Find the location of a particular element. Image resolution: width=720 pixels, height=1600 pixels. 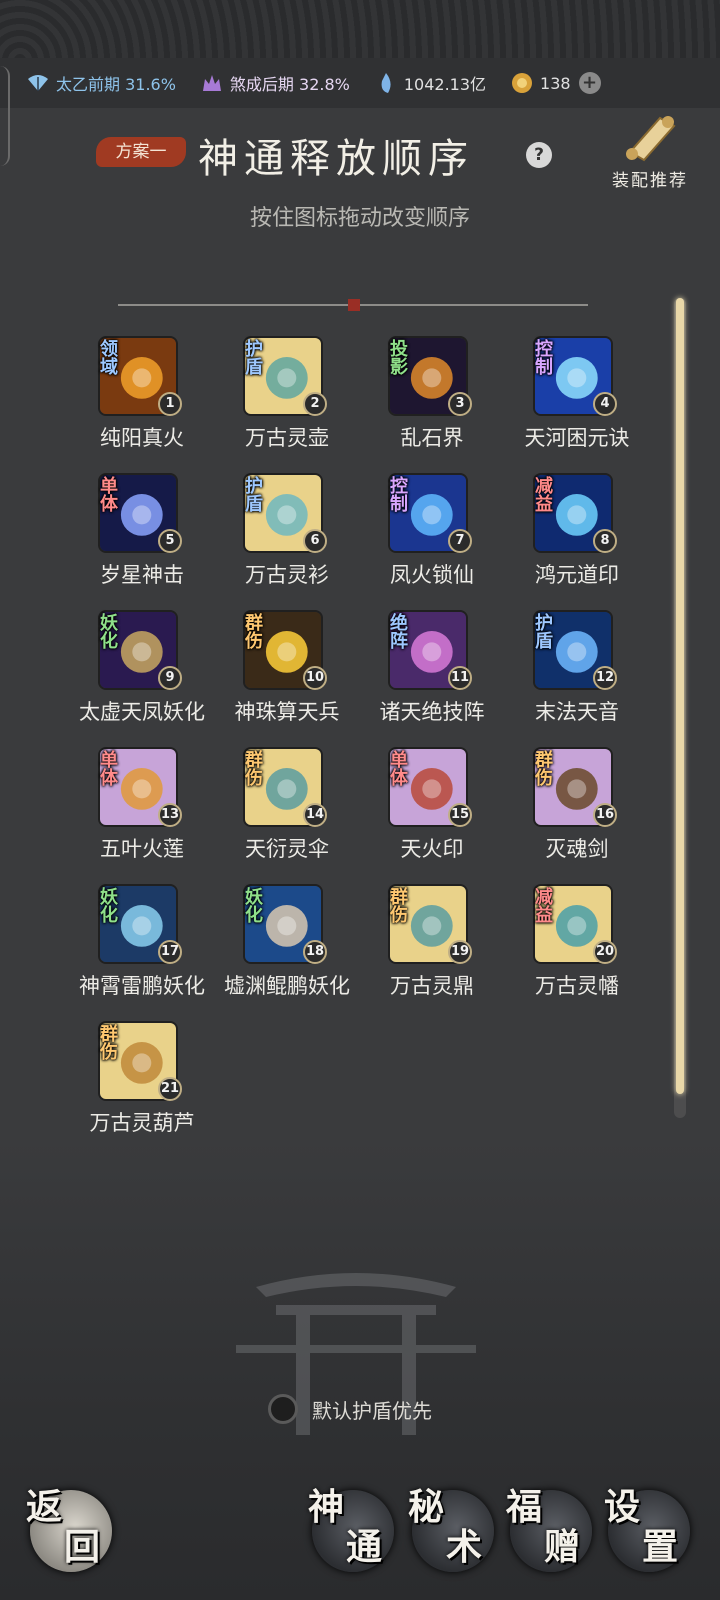

skill-order-number: 15 is located at coordinates (460, 815).